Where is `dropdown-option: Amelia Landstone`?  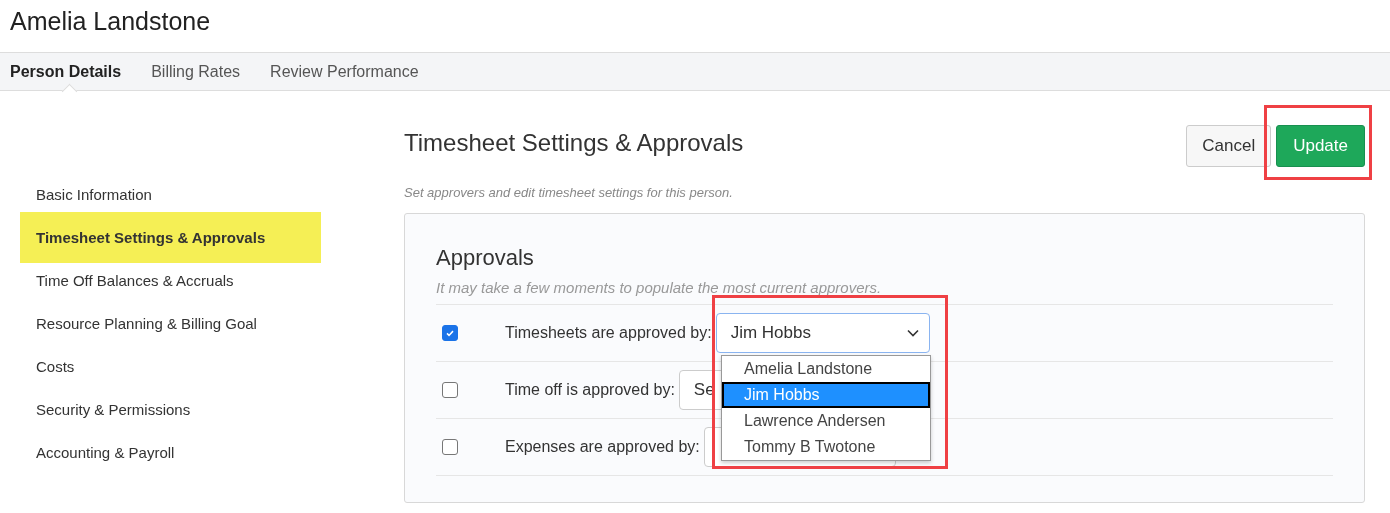
dropdown-option: Amelia Landstone is located at coordinates (826, 369).